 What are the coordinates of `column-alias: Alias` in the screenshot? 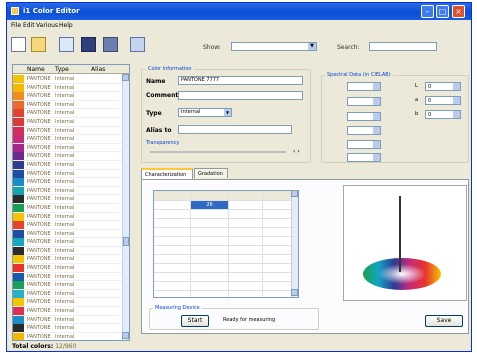 It's located at (98, 69).